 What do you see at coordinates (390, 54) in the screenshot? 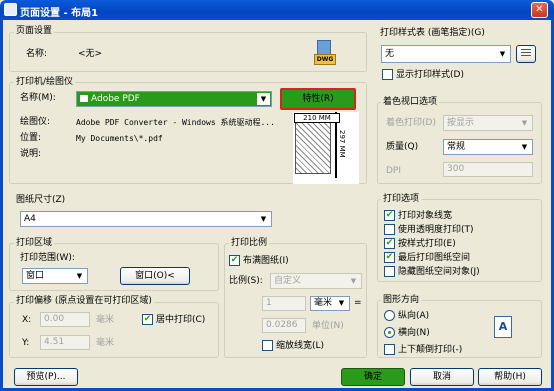
I see `style-table-value: 无` at bounding box center [390, 54].